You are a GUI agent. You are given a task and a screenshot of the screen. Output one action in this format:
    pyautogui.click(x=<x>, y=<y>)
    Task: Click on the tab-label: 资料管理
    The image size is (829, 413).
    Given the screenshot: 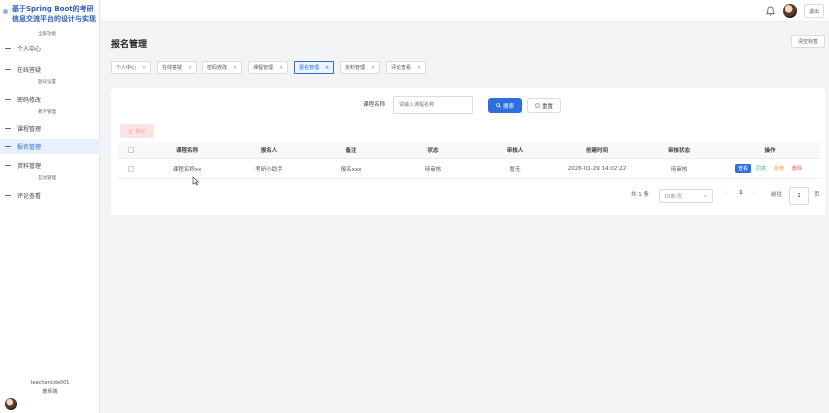 What is the action you would take?
    pyautogui.click(x=355, y=68)
    